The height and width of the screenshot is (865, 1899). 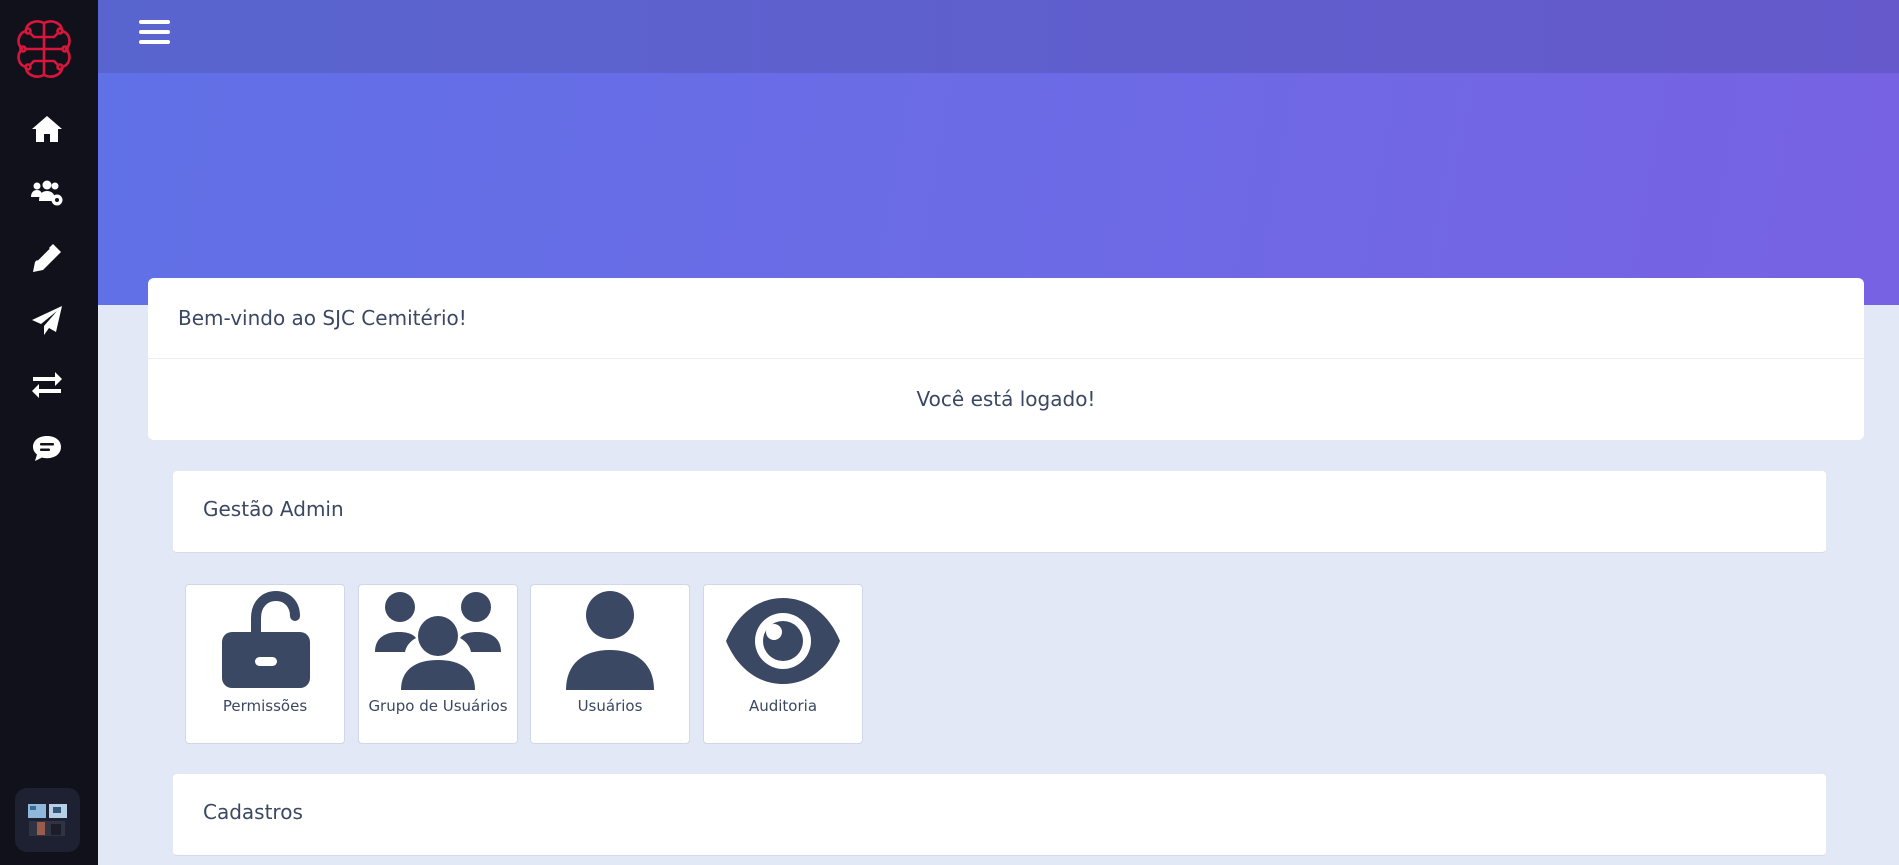 What do you see at coordinates (47, 820) in the screenshot?
I see `user-avatar-thumbnail` at bounding box center [47, 820].